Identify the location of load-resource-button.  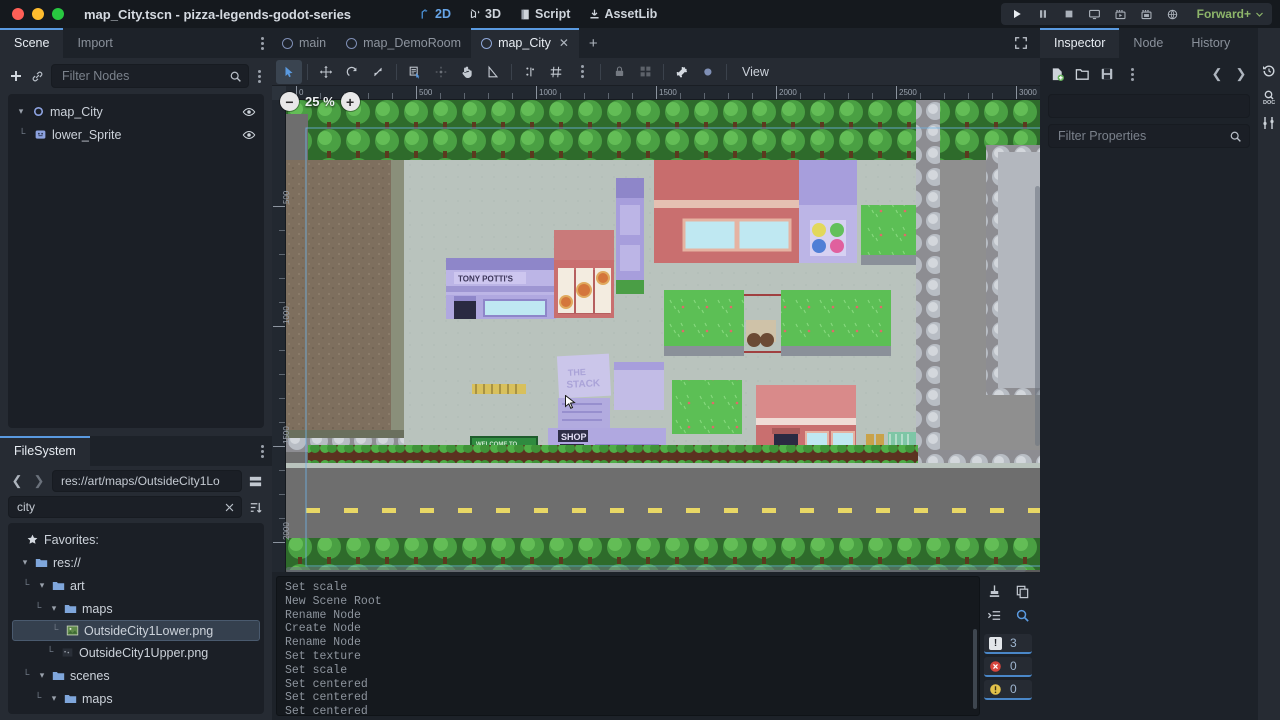
(1082, 74).